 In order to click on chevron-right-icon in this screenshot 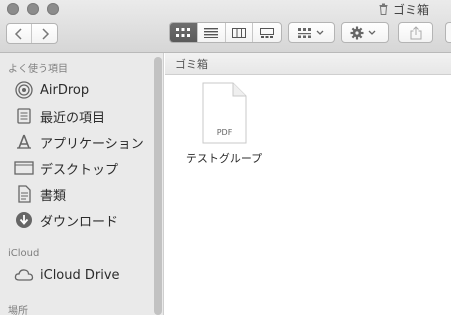, I will do `click(45, 33)`.